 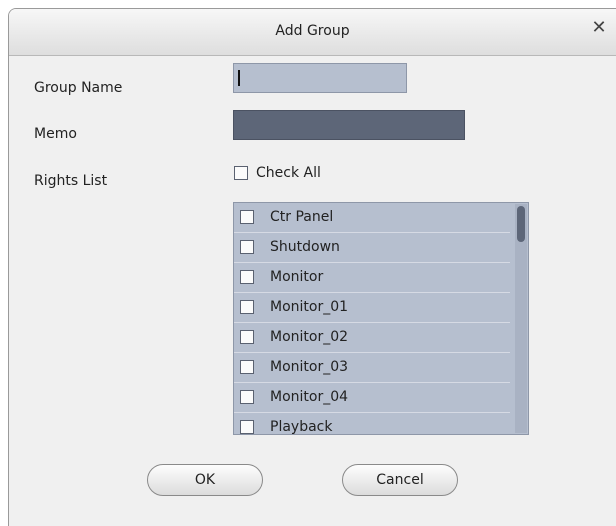 I want to click on rights-item-label: Shutdown, so click(x=305, y=247).